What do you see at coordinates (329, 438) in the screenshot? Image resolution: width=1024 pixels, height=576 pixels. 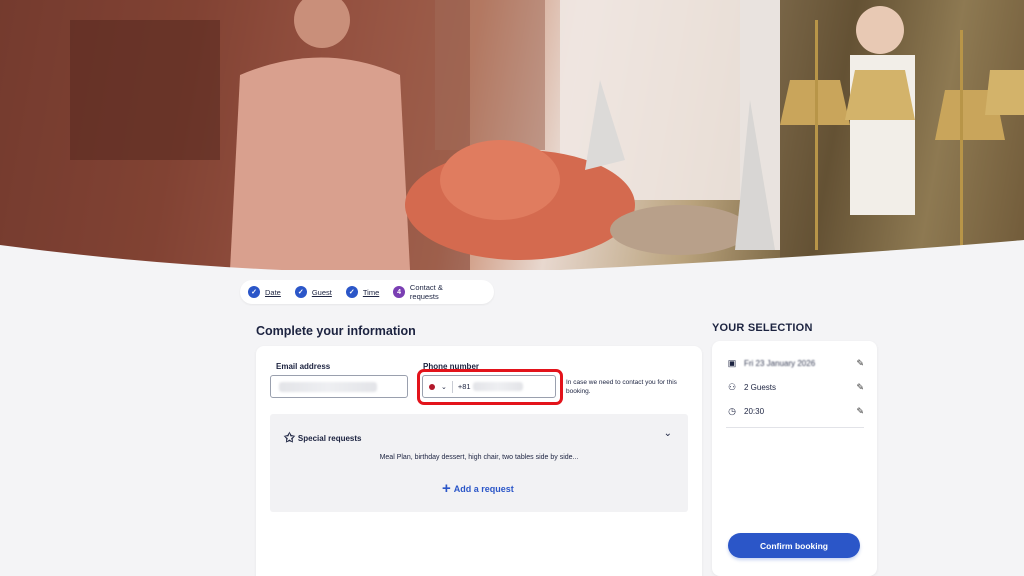 I see `special-requests-title: Special requests` at bounding box center [329, 438].